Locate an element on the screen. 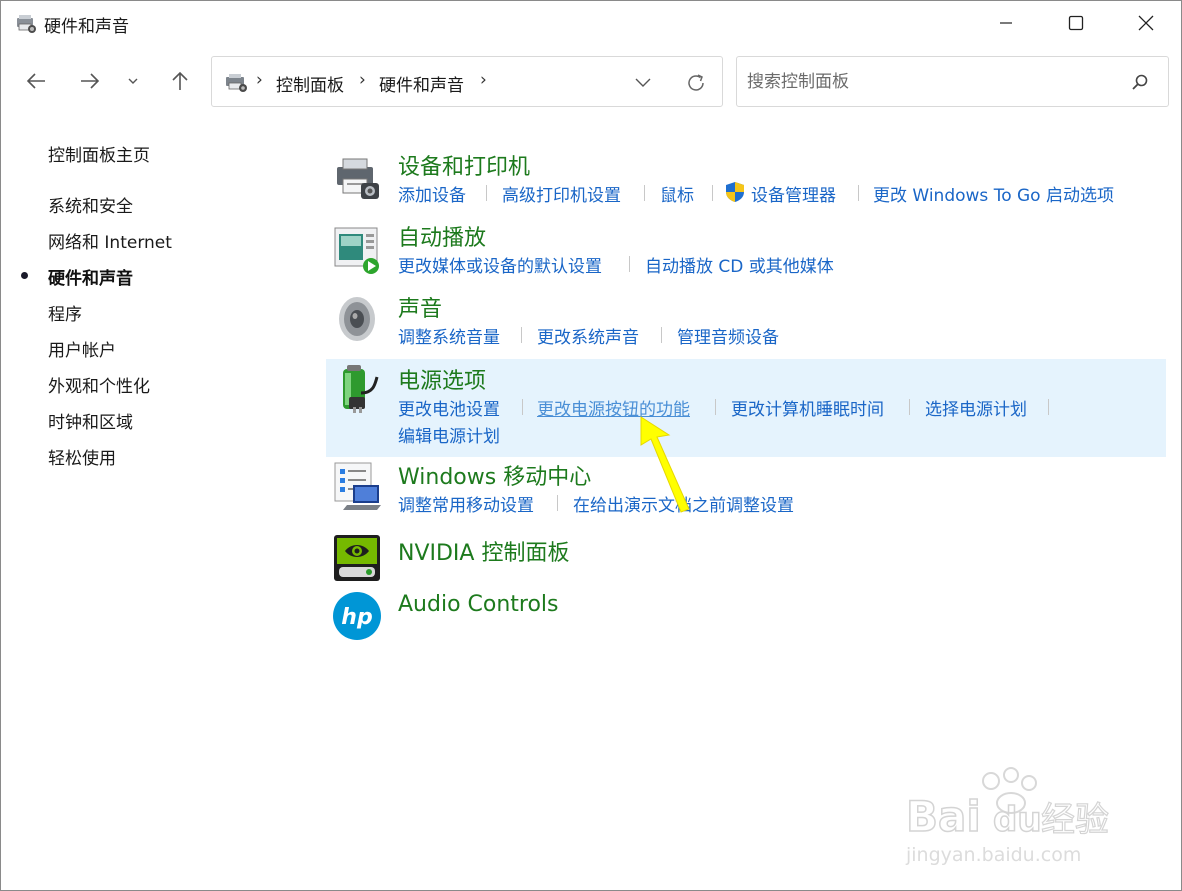 The height and width of the screenshot is (891, 1182). category-title: Audio Controls is located at coordinates (478, 604).